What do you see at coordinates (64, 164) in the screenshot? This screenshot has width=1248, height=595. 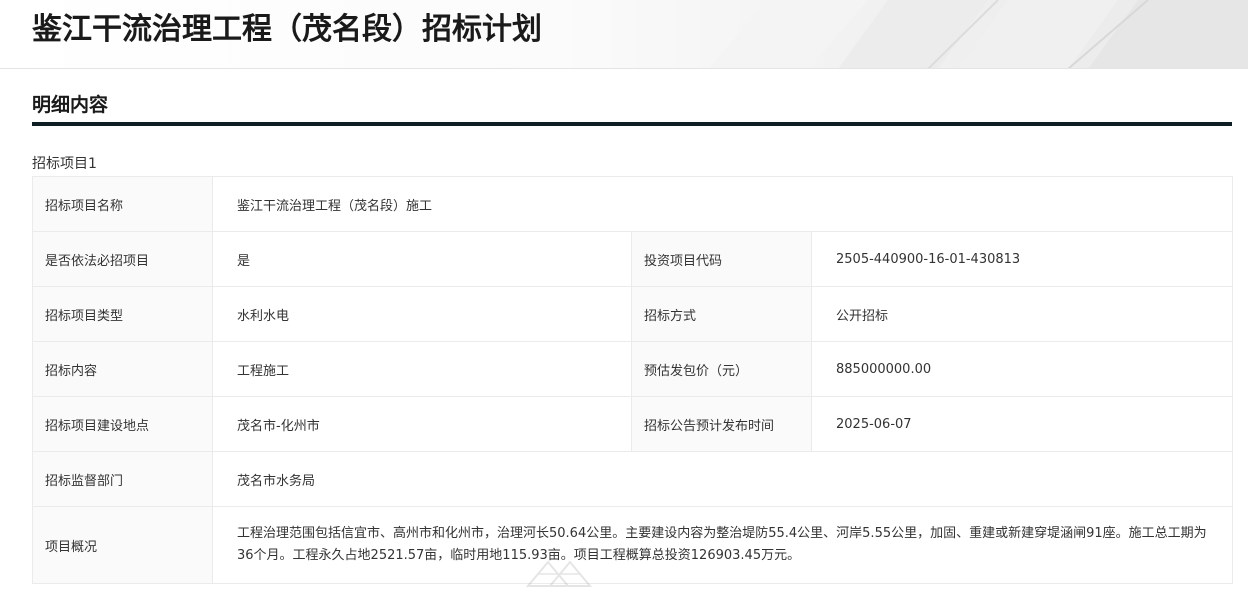 I see `subsection-label: 招标项目1` at bounding box center [64, 164].